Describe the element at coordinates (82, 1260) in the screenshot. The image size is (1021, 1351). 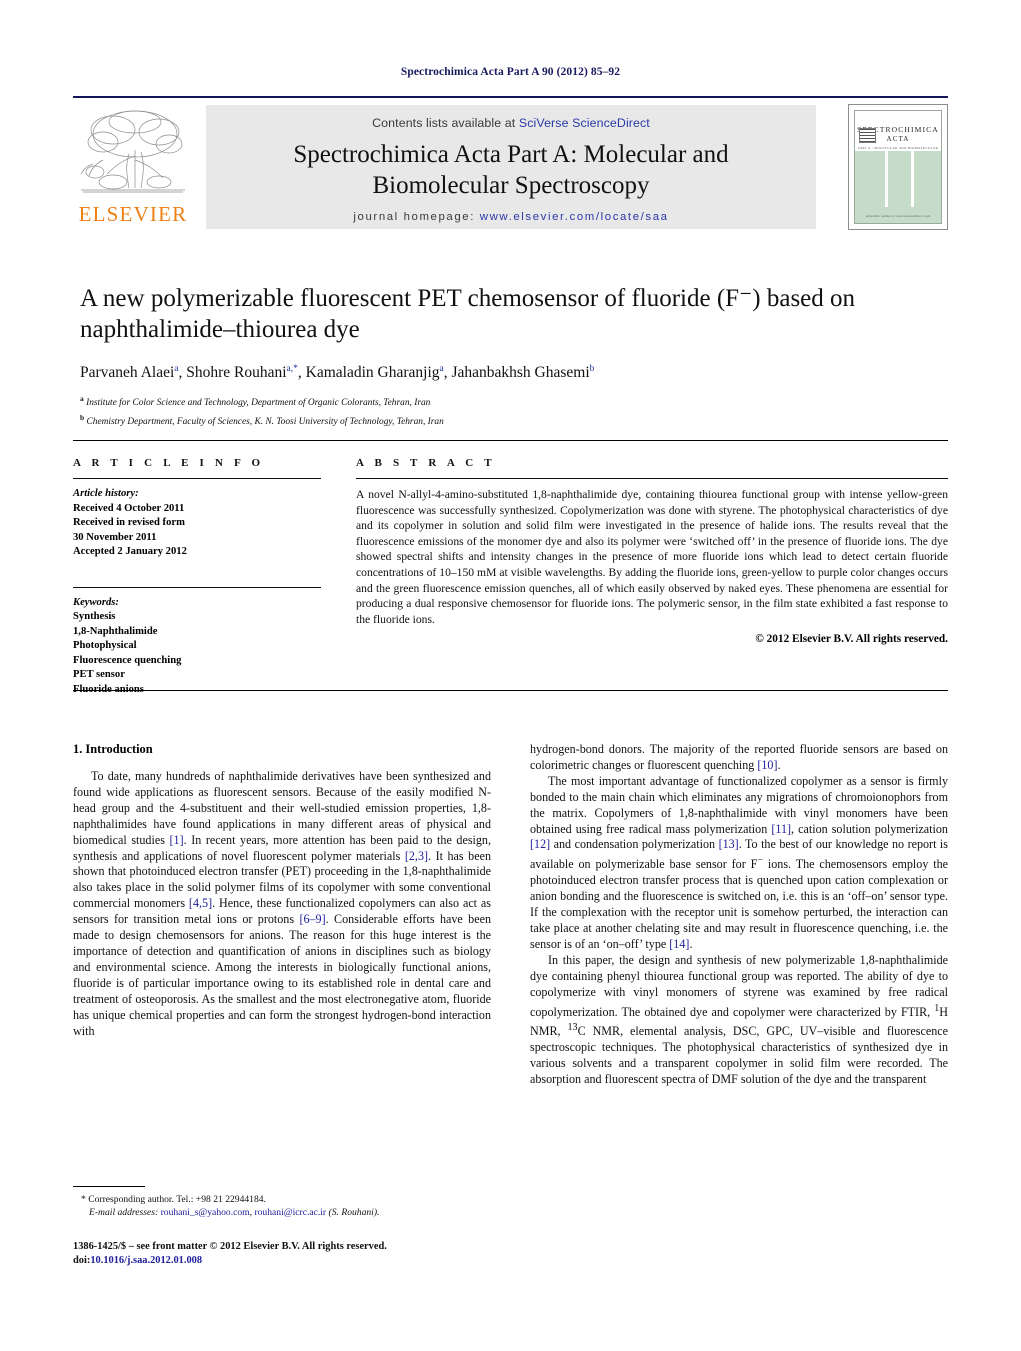
I see `doi-prefix: doi:` at that location.